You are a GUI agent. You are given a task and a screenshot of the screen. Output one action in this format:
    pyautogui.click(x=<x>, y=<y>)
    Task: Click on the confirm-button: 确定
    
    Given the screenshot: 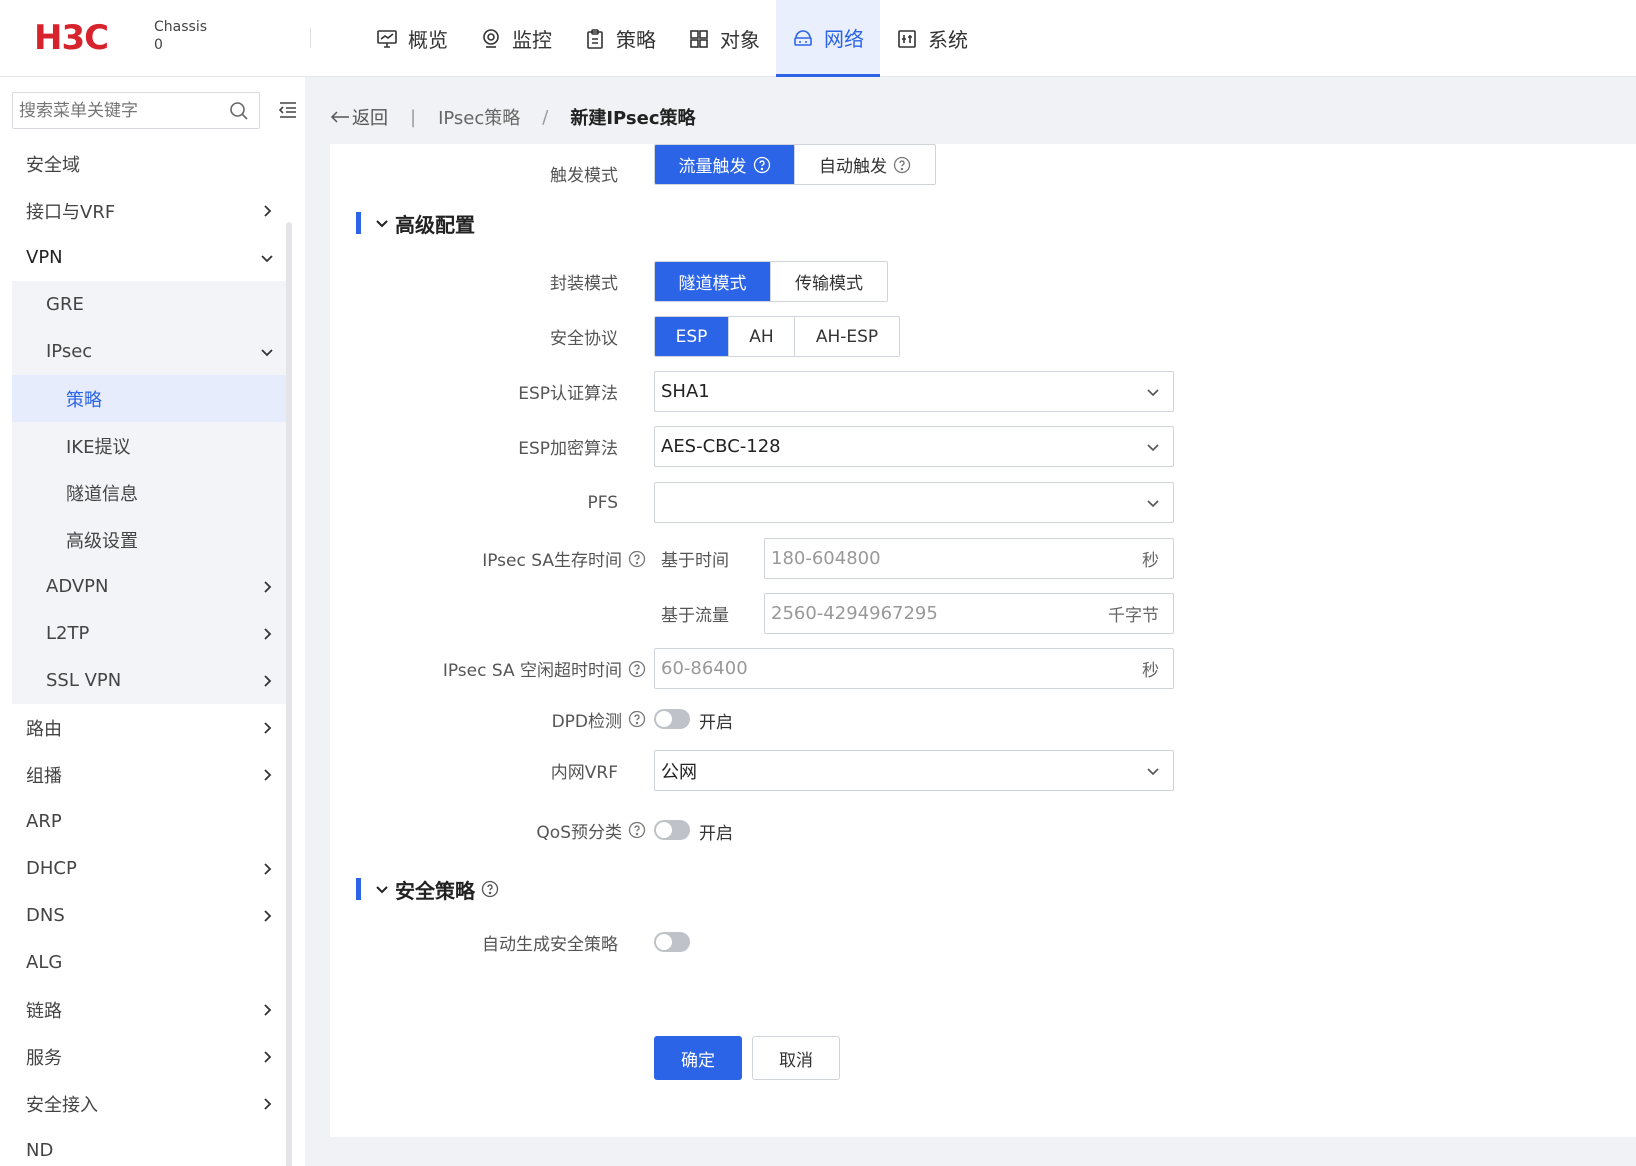 What is the action you would take?
    pyautogui.click(x=698, y=1058)
    